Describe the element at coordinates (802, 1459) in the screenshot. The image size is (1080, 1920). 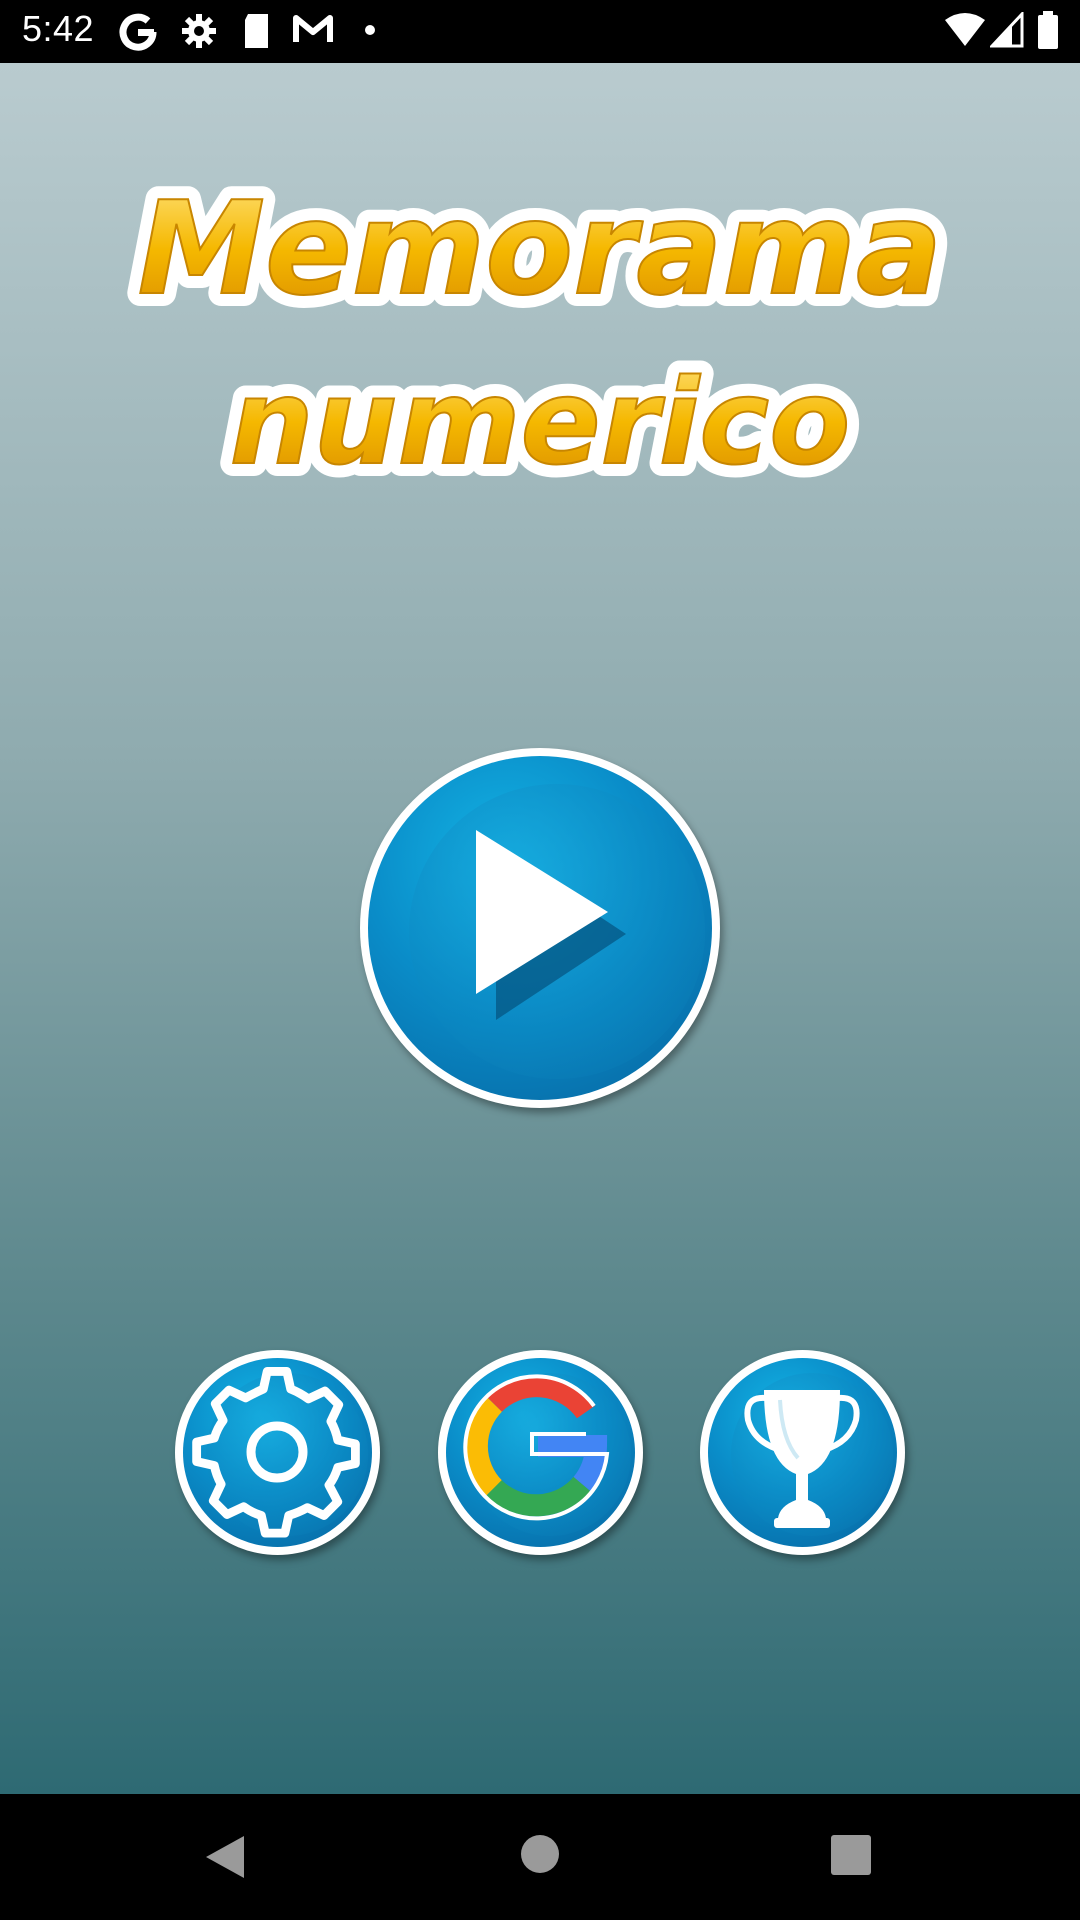
I see `trophy-icon` at that location.